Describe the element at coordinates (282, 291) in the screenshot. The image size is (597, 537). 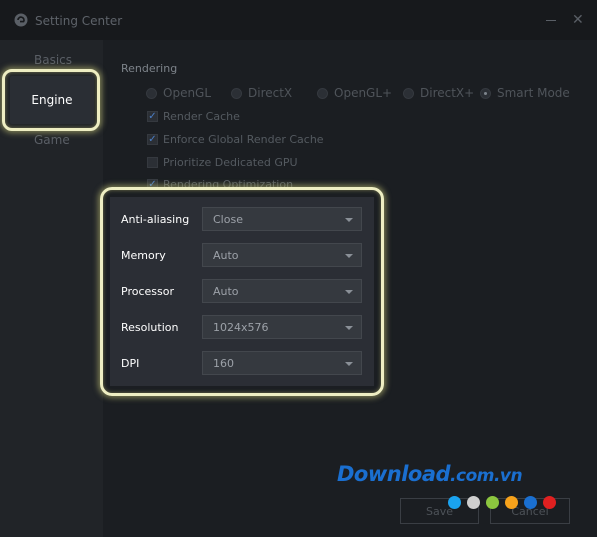
I see `processor-dropdown: Auto` at that location.